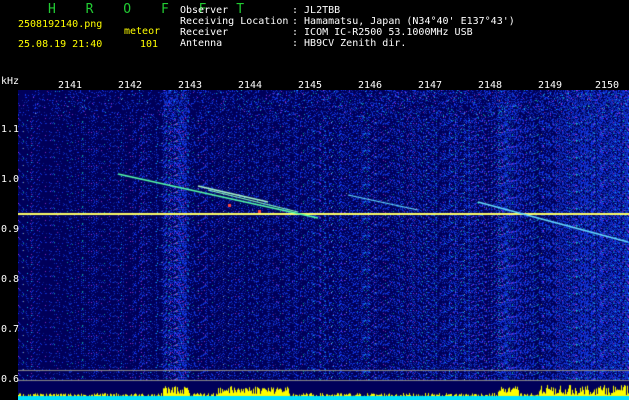  What do you see at coordinates (349, 43) in the screenshot?
I see `antenna-value: : HB9CV Zenith dir.` at bounding box center [349, 43].